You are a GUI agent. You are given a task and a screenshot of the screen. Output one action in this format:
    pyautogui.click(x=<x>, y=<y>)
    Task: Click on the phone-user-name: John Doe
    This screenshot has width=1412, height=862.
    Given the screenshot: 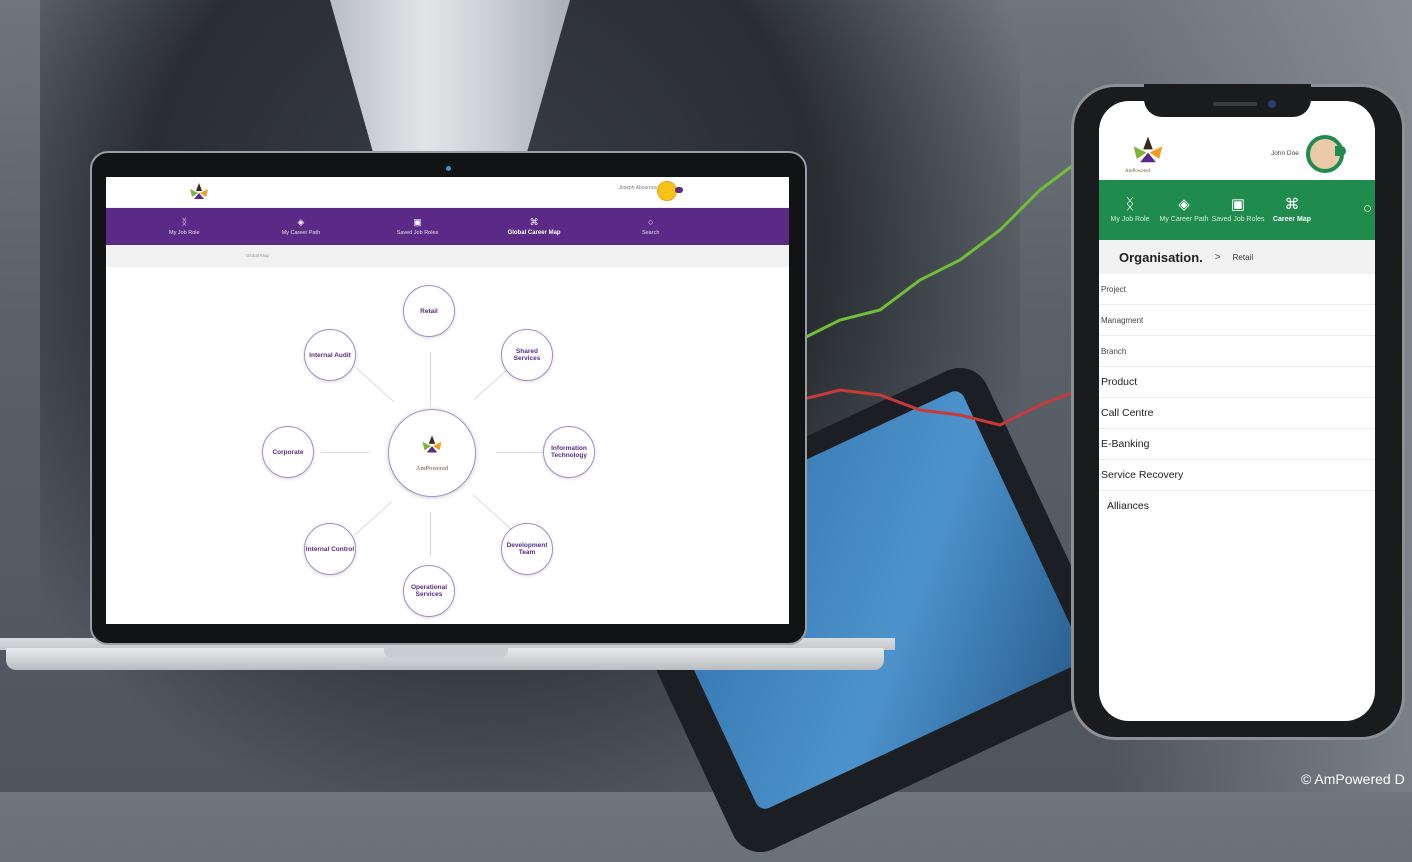 What is the action you would take?
    pyautogui.click(x=1285, y=153)
    